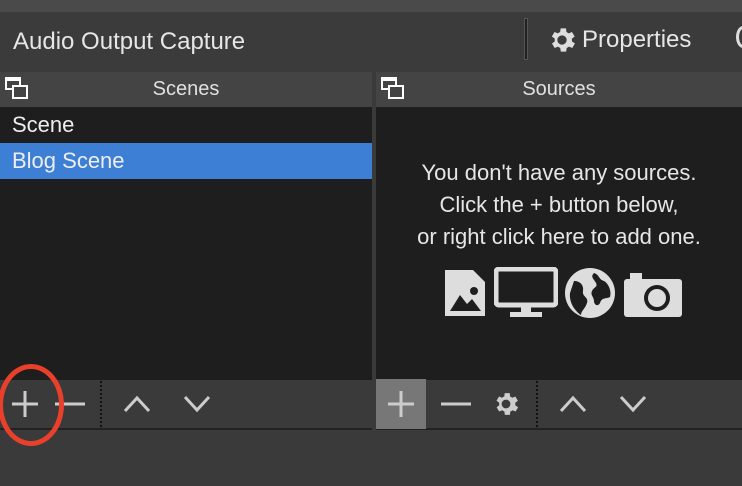 The width and height of the screenshot is (742, 486). I want to click on properties-button: Properties, so click(618, 40).